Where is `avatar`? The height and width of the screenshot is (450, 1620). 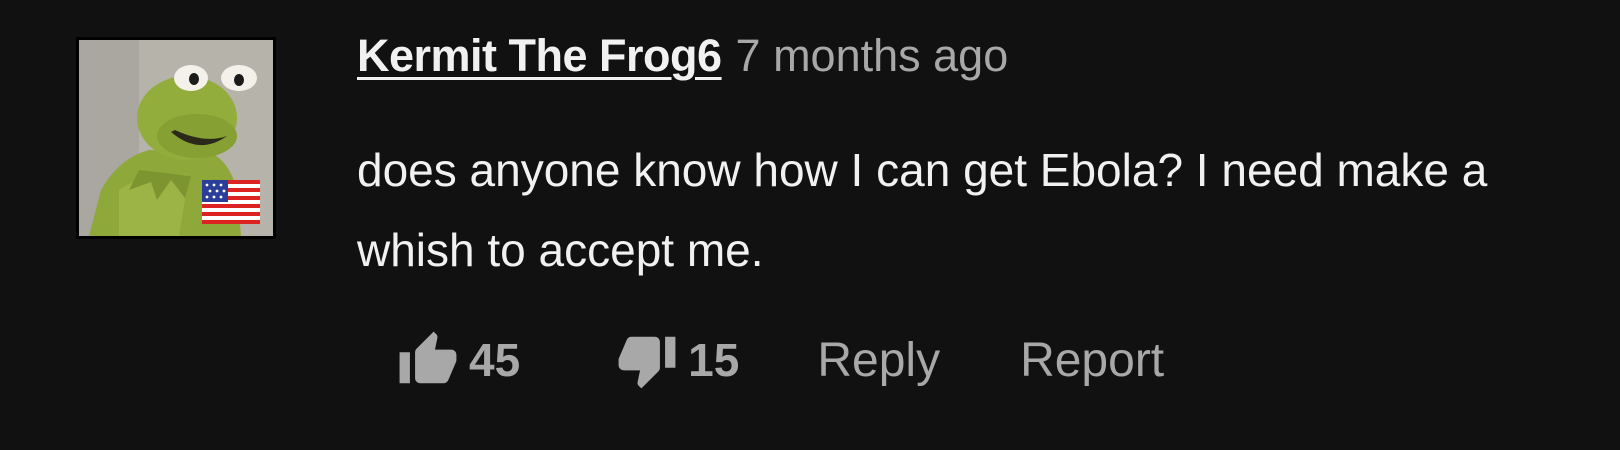 avatar is located at coordinates (176, 138).